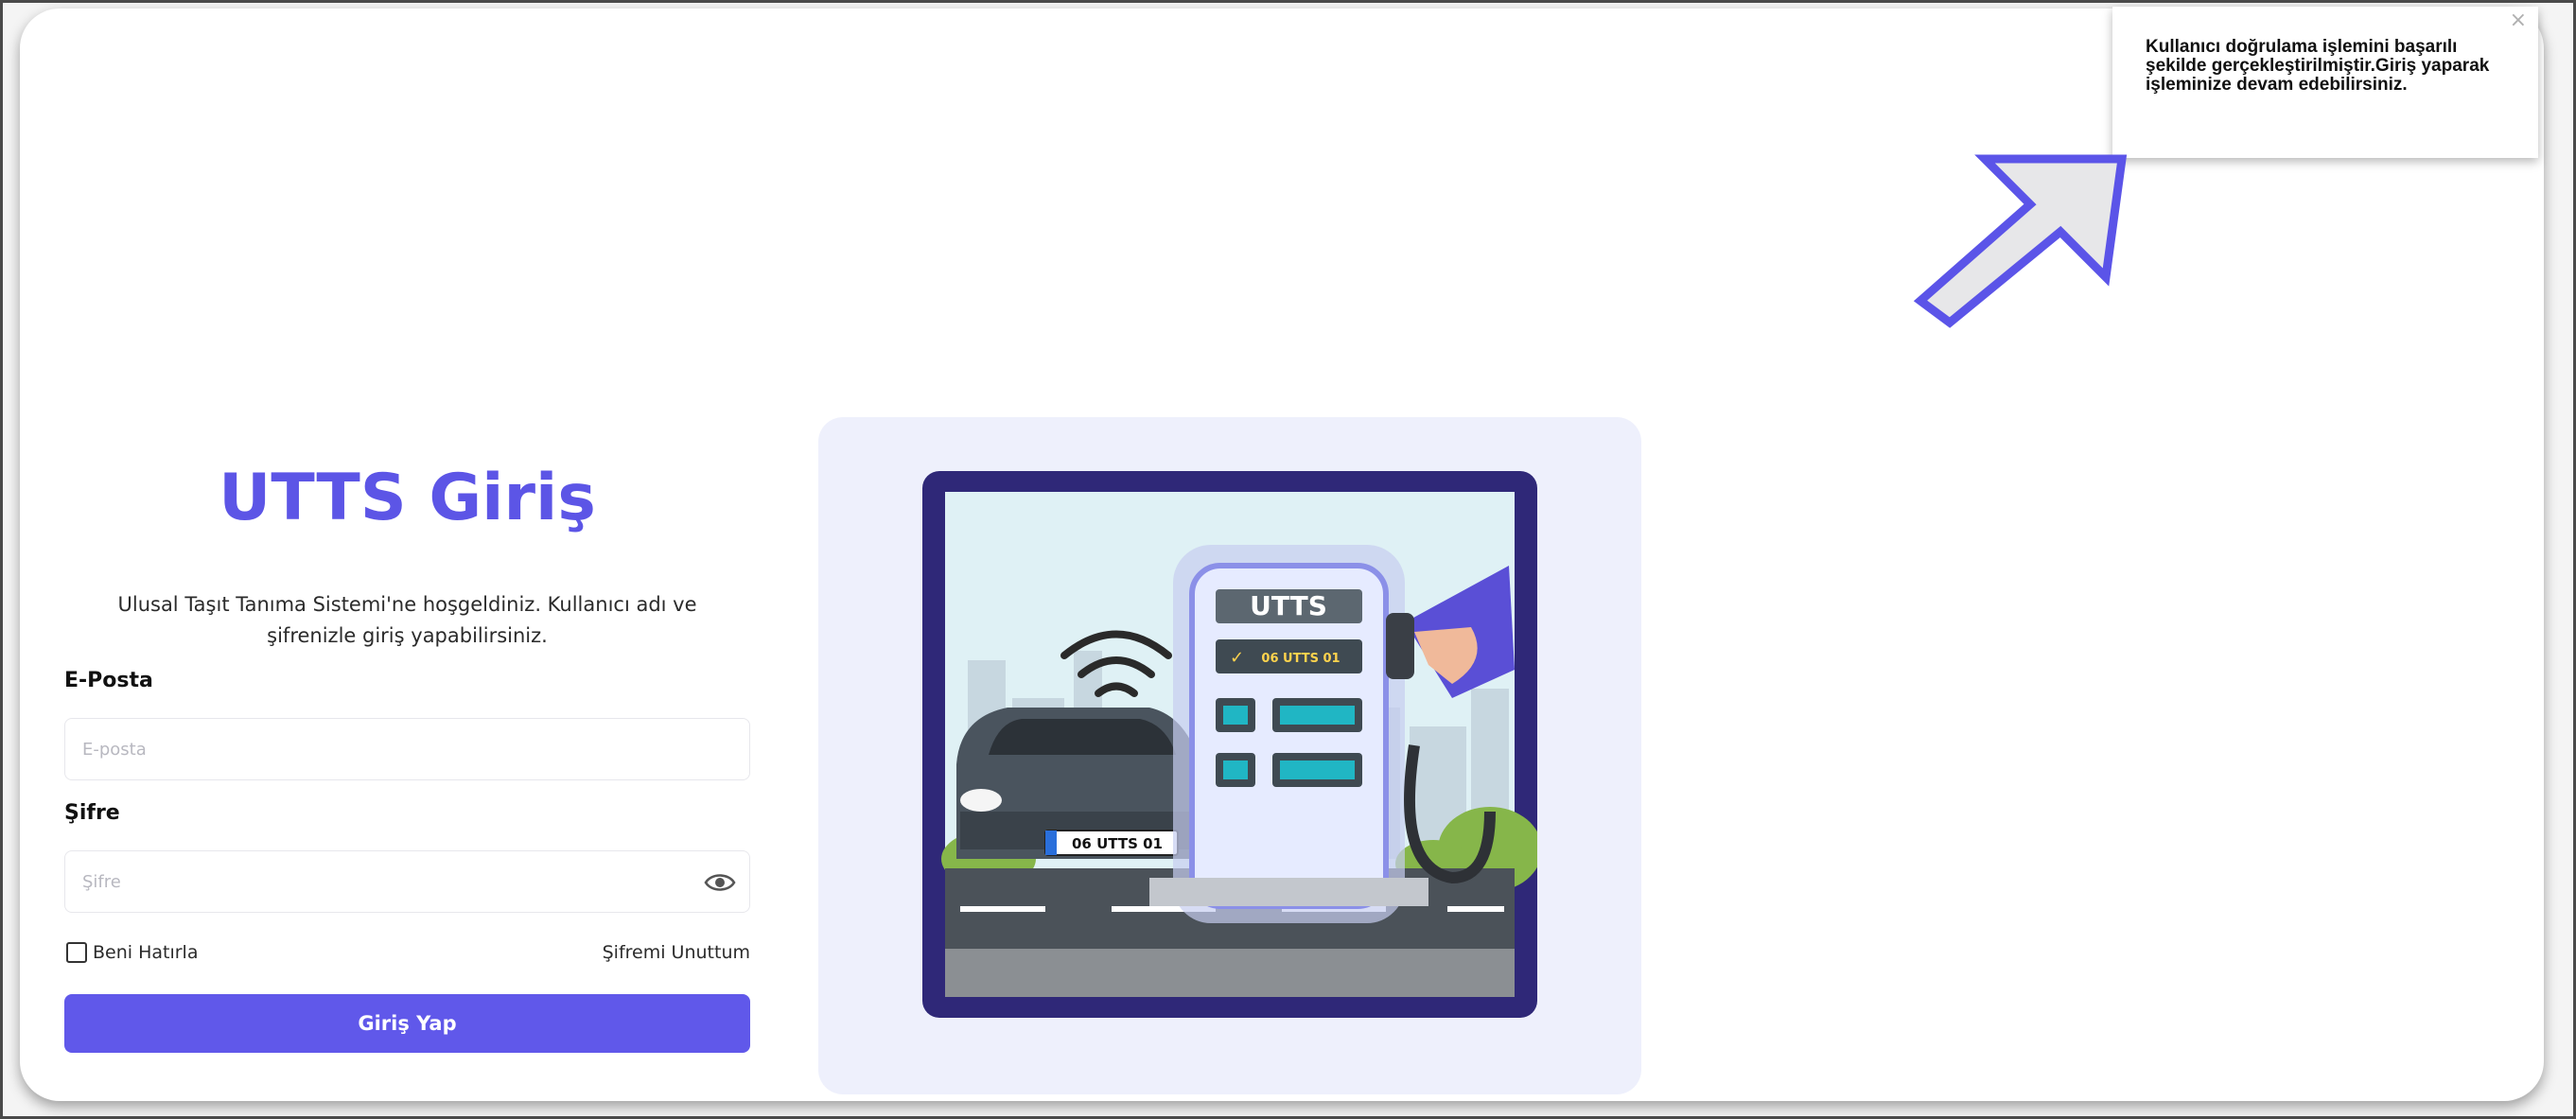 This screenshot has width=2576, height=1119. Describe the element at coordinates (2020, 241) in the screenshot. I see `arrow-icon` at that location.